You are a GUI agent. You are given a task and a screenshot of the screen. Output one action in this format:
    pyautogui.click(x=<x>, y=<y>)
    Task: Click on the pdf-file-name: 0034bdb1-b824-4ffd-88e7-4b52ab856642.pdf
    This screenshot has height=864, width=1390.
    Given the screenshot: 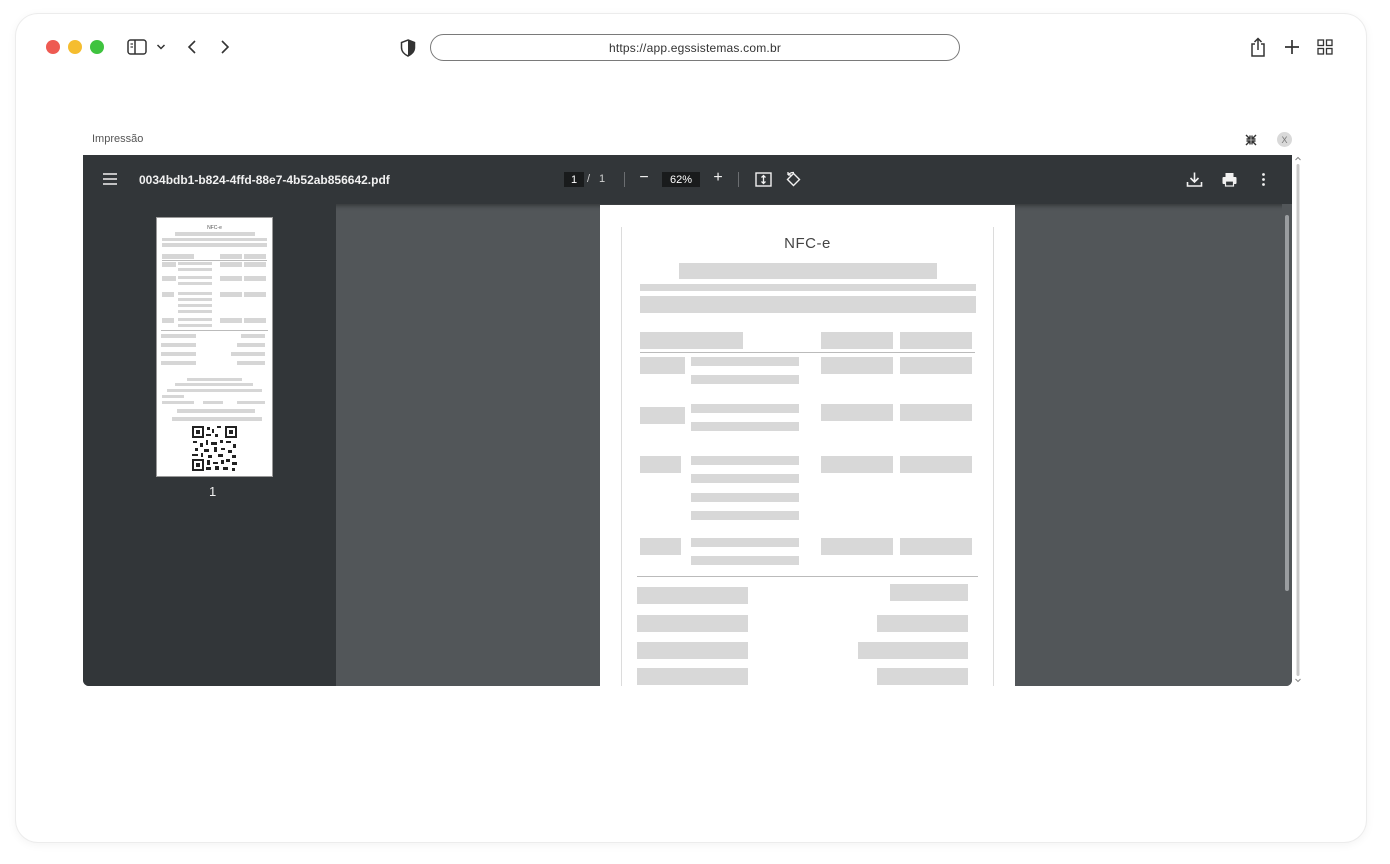 What is the action you would take?
    pyautogui.click(x=264, y=180)
    